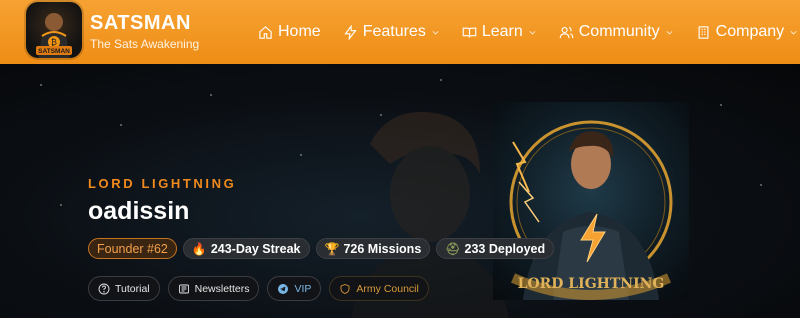 The image size is (800, 318). Describe the element at coordinates (453, 248) in the screenshot. I see `helmet-icon: ⛑` at that location.